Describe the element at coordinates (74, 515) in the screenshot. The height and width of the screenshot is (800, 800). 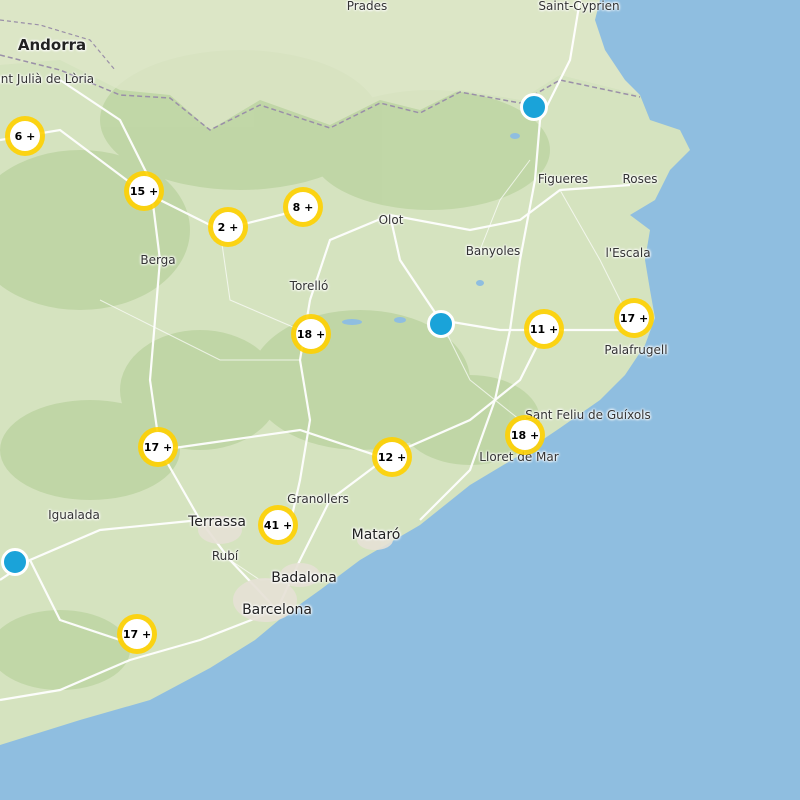
I see `place-label: Igualada` at that location.